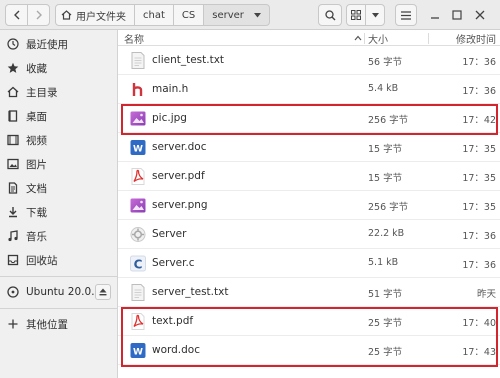 This screenshot has height=378, width=500. I want to click on document-icon, so click(13, 188).